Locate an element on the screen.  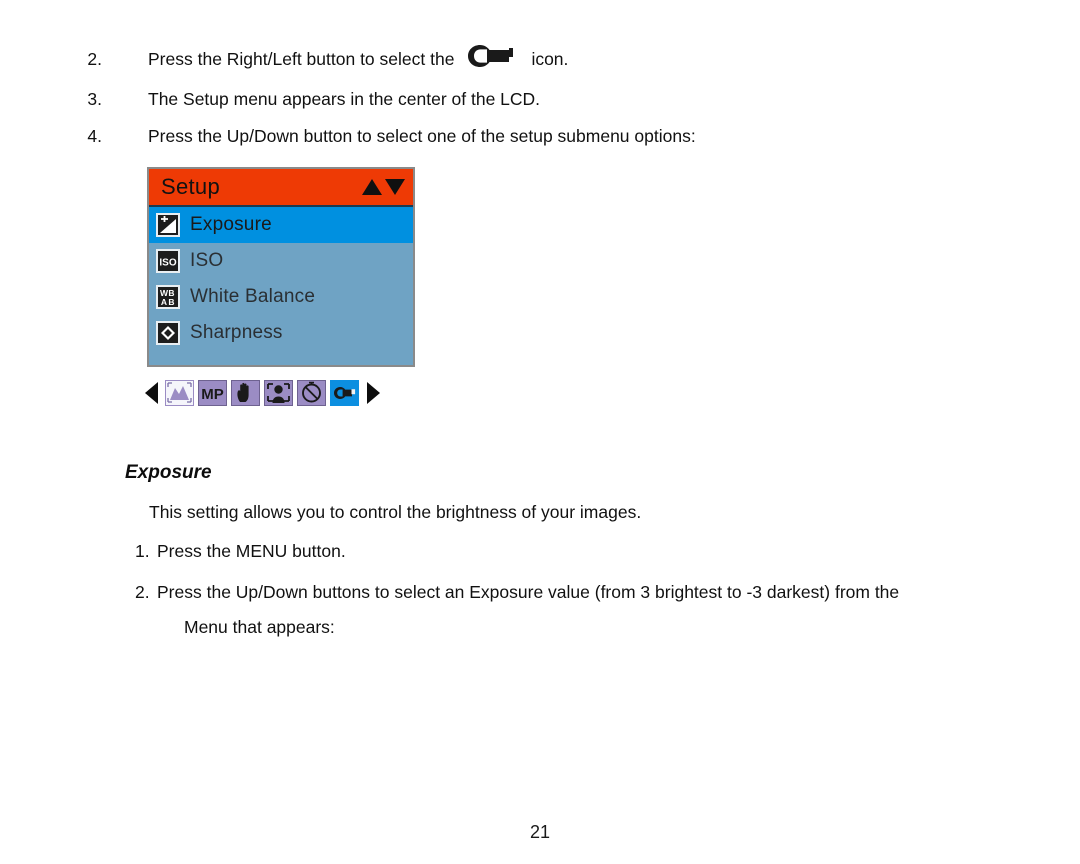
lcd-header: Setup is located at coordinates (281, 188).